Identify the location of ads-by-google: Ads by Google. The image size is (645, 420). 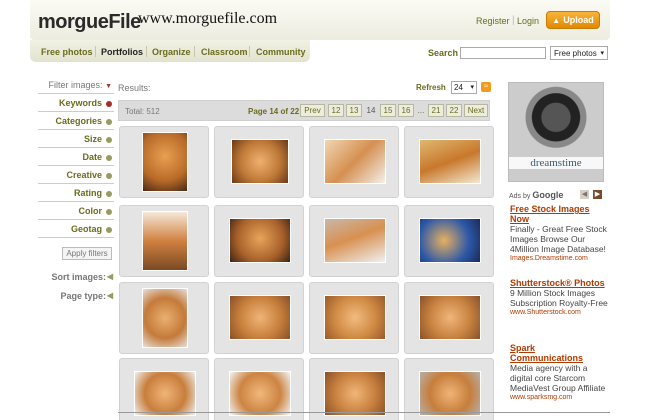
(536, 195).